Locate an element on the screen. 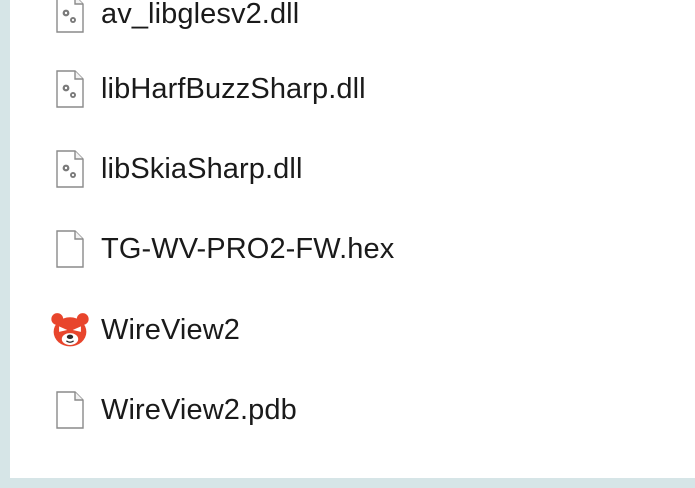  file-name: libSkiaSharp.dll is located at coordinates (202, 168).